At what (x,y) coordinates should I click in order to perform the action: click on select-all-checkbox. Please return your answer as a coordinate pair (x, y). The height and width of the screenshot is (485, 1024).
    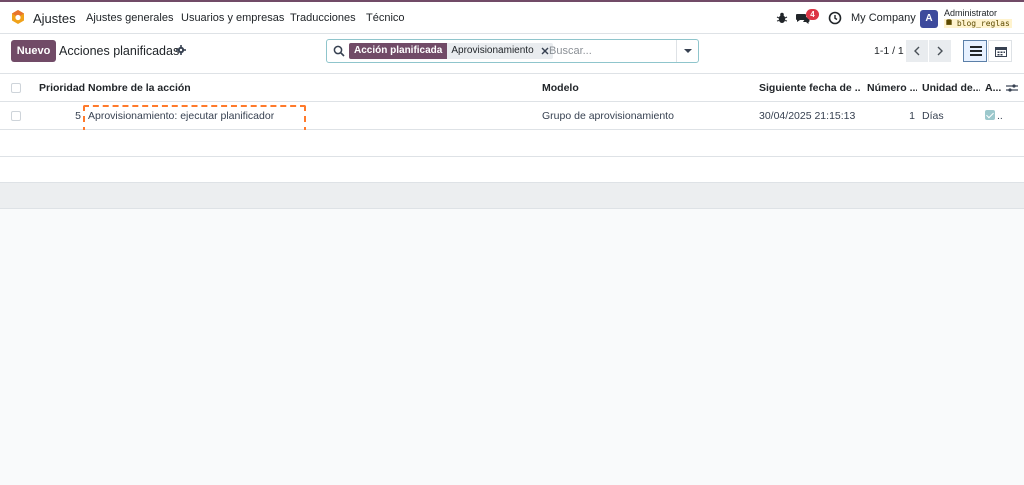
    Looking at the image, I should click on (16, 88).